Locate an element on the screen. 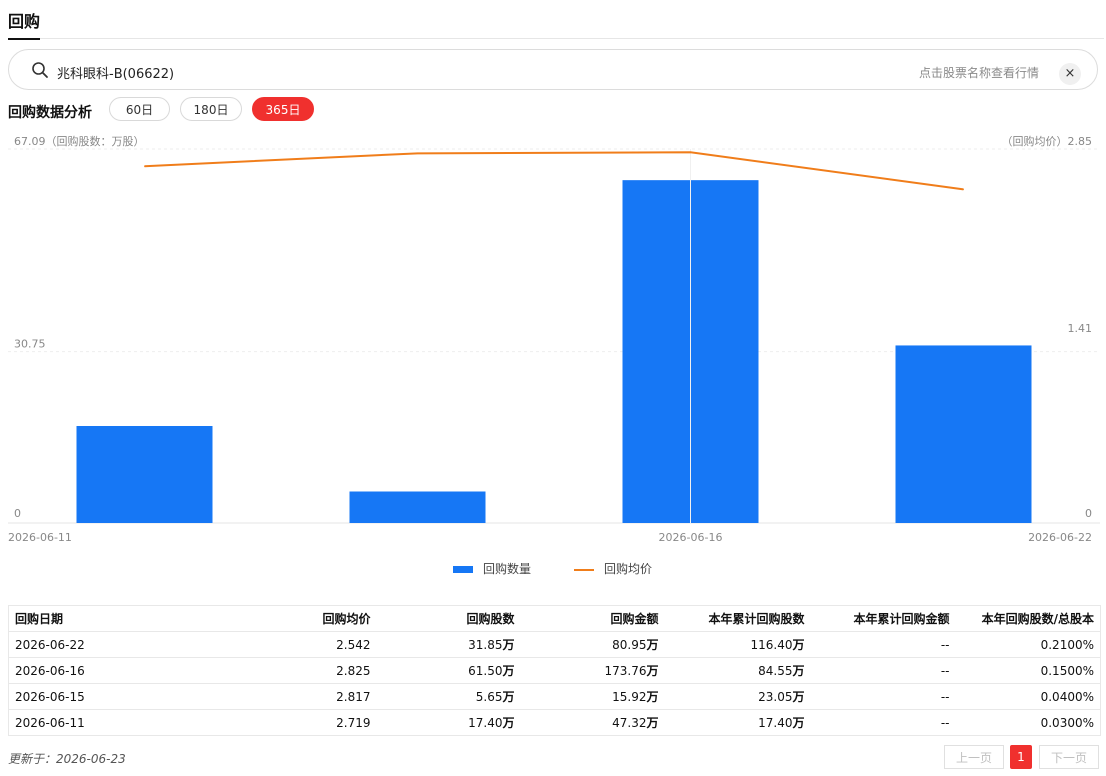  header: 回购 is located at coordinates (556, 20).